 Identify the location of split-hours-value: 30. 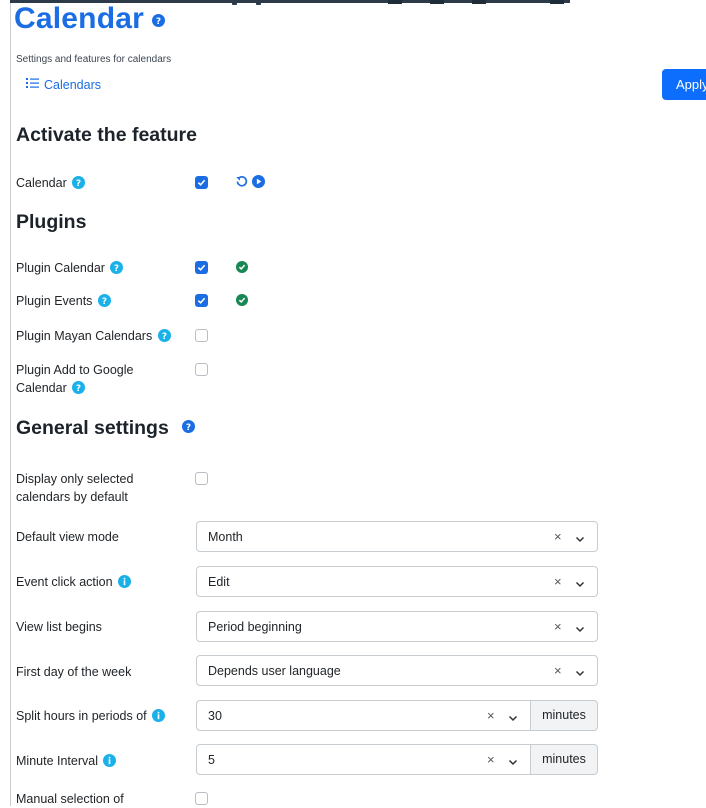
(215, 716).